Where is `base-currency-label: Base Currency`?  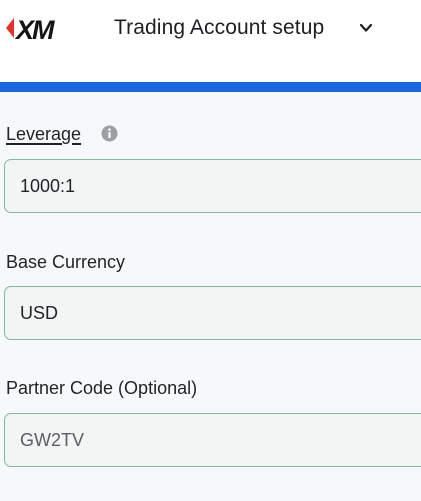
base-currency-label: Base Currency is located at coordinates (66, 262).